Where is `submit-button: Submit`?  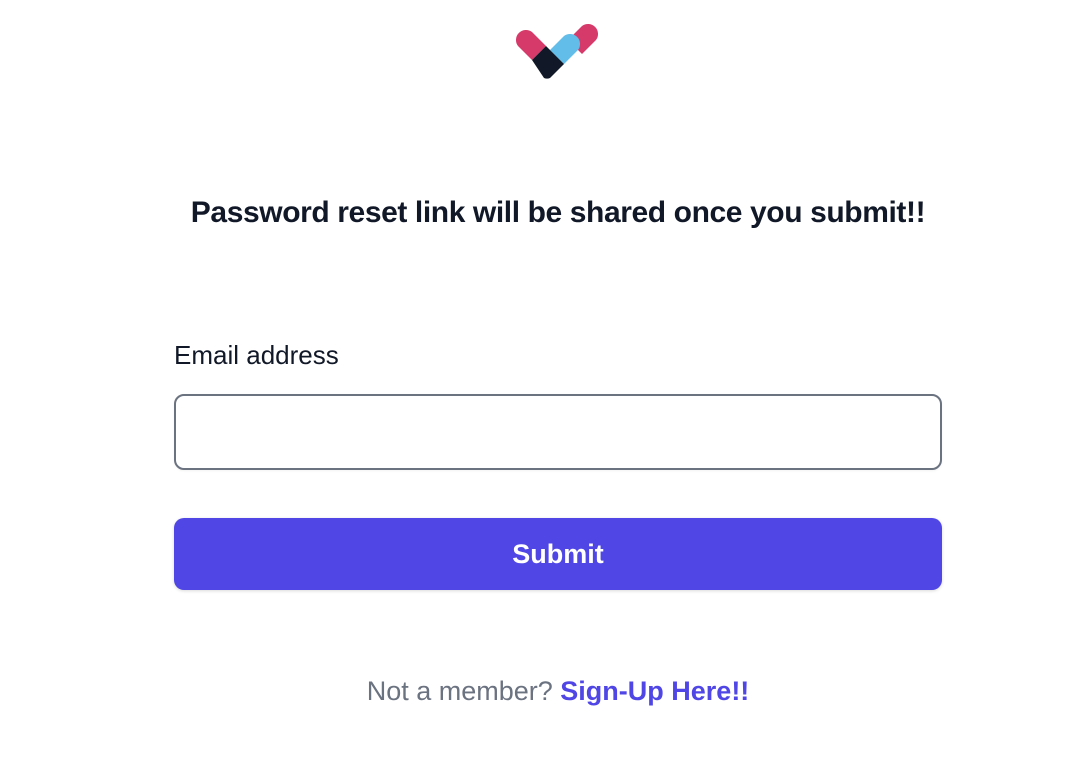 submit-button: Submit is located at coordinates (558, 554).